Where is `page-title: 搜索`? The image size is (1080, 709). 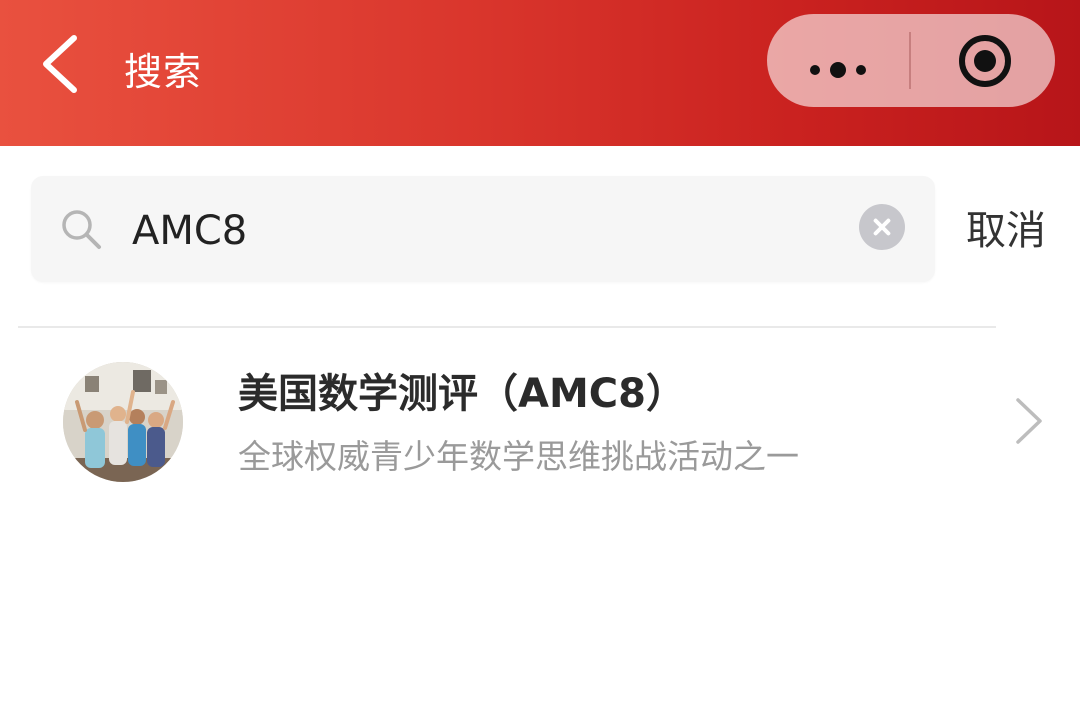 page-title: 搜索 is located at coordinates (163, 72).